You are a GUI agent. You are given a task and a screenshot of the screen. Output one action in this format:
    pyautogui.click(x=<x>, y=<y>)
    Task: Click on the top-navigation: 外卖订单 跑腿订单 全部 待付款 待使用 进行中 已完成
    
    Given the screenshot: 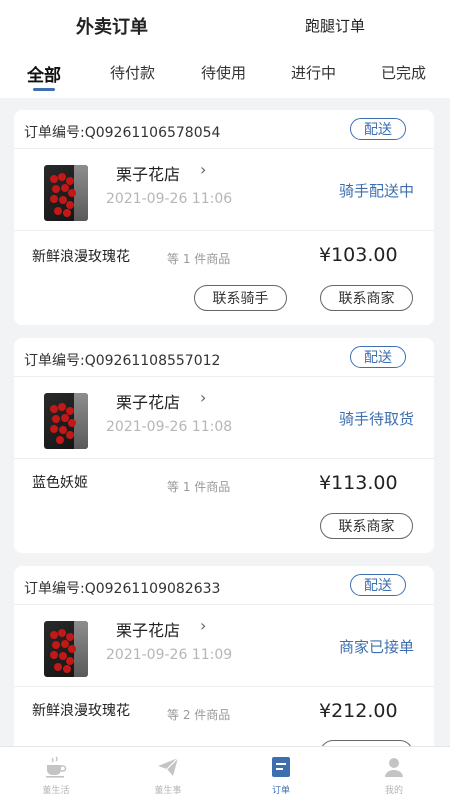 What is the action you would take?
    pyautogui.click(x=225, y=49)
    